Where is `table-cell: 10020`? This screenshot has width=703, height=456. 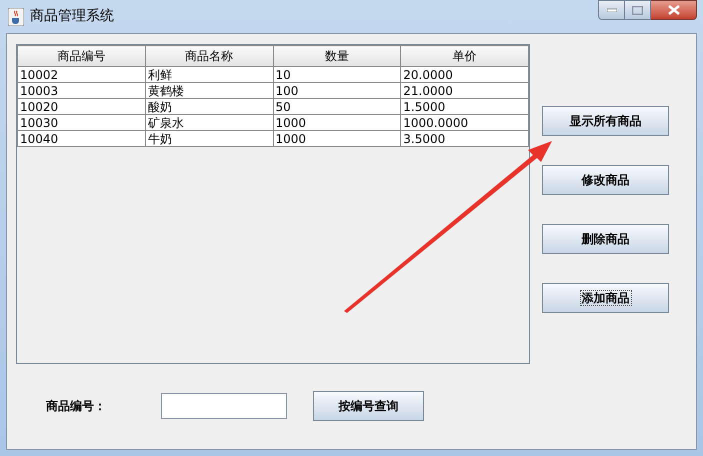 table-cell: 10020 is located at coordinates (82, 106).